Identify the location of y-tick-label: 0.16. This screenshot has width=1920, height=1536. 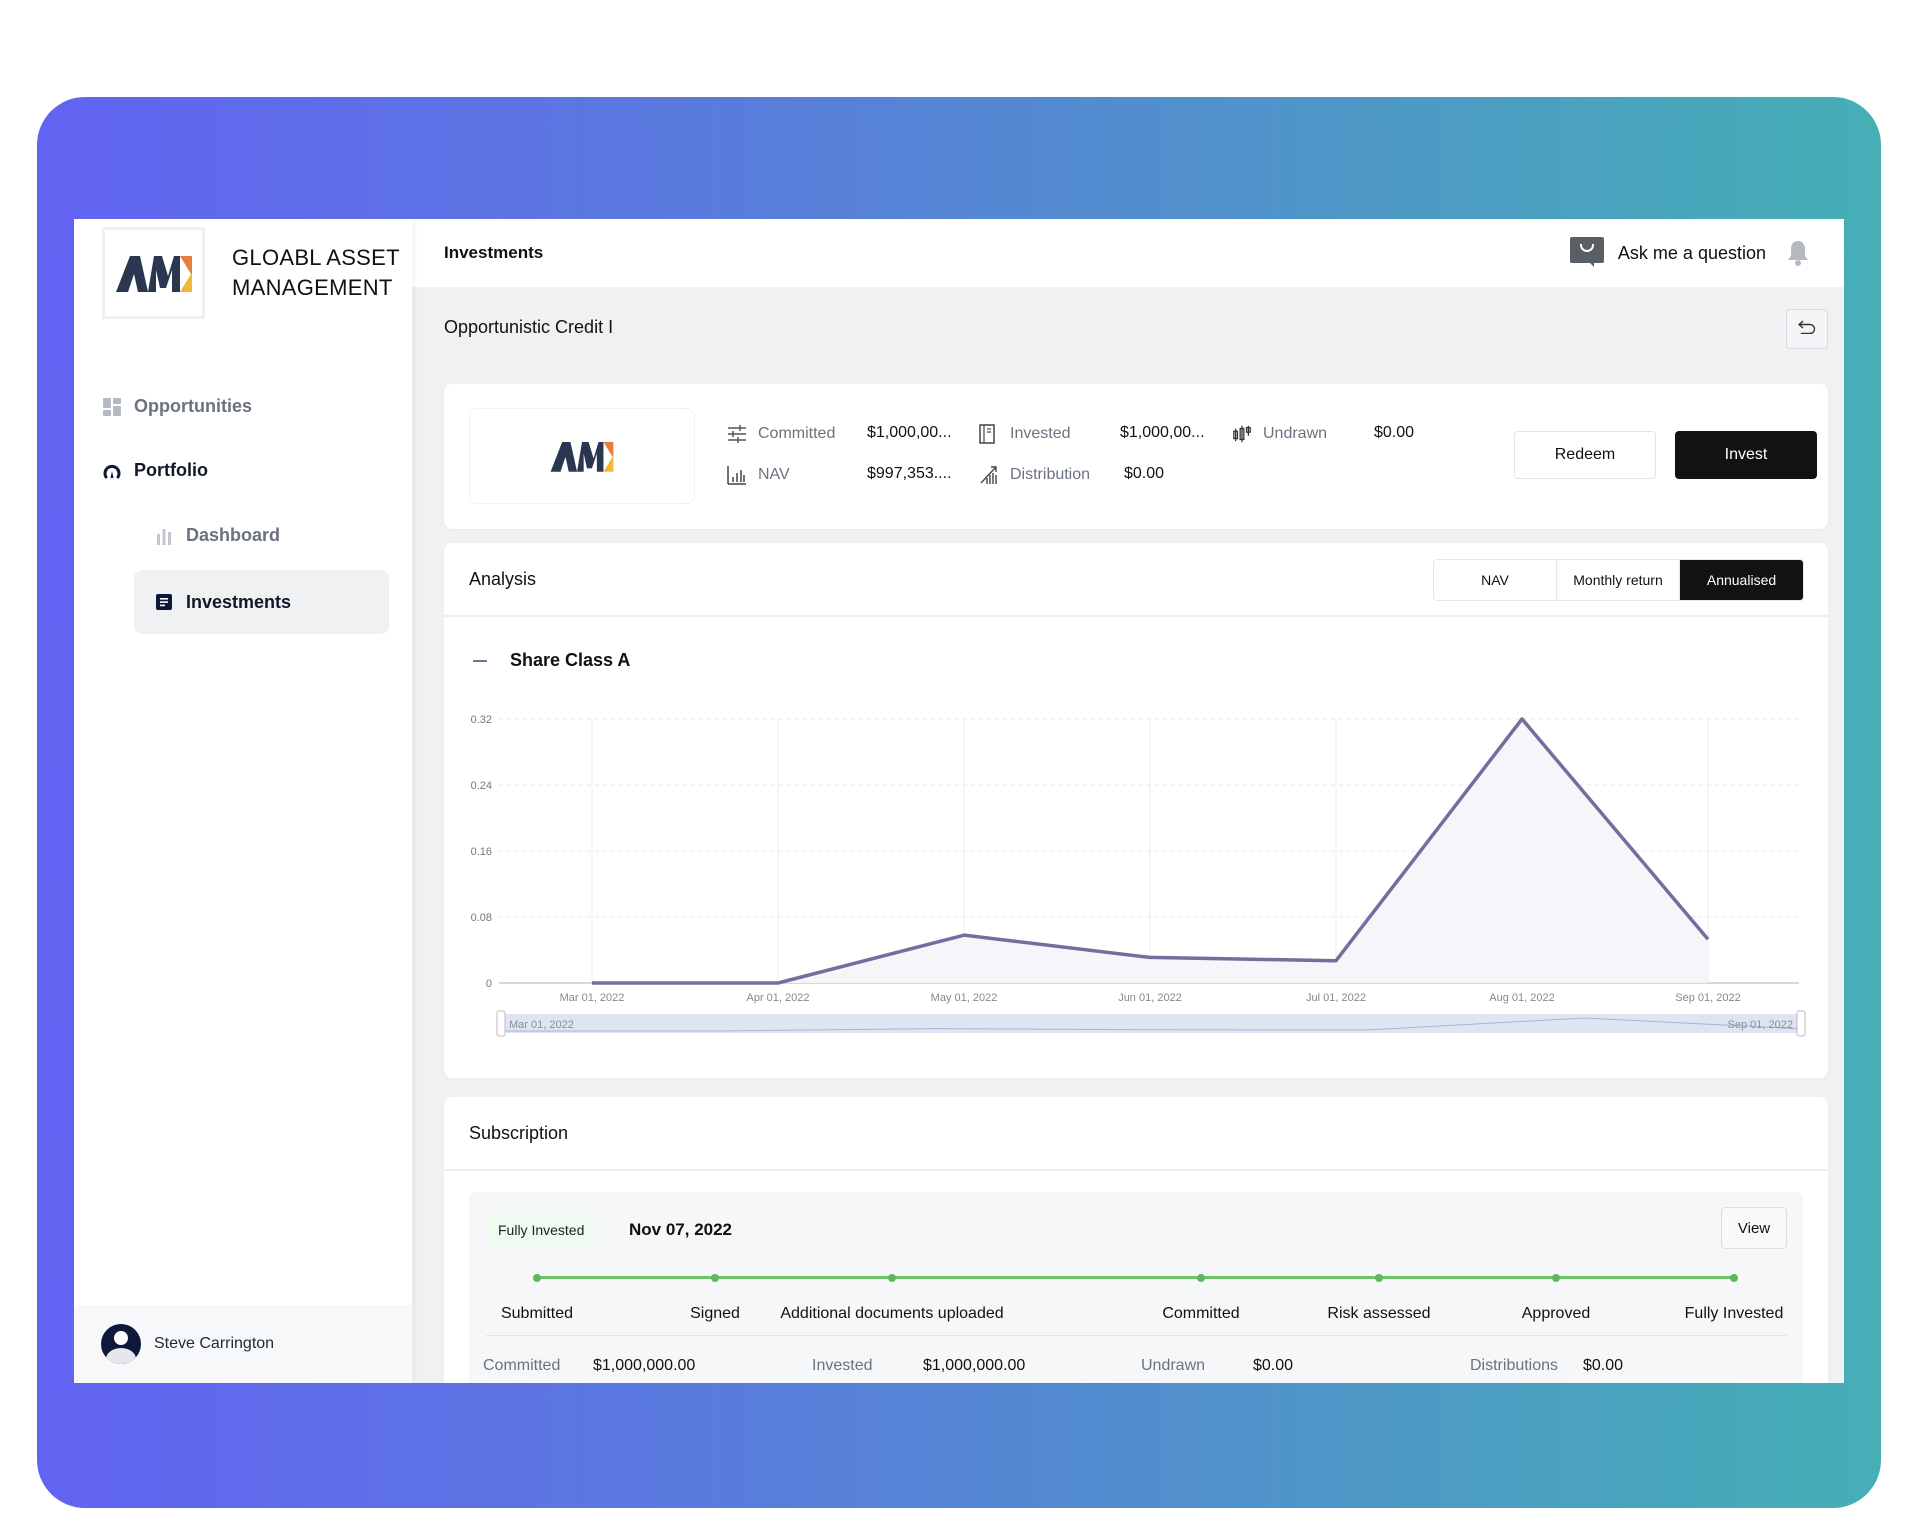
(481, 852).